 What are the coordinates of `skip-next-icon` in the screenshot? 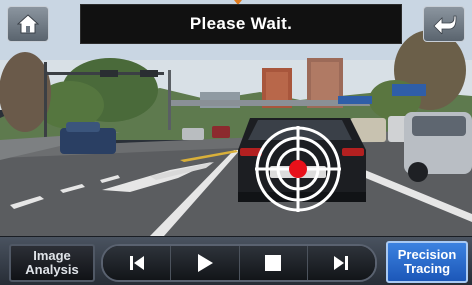 It's located at (341, 263).